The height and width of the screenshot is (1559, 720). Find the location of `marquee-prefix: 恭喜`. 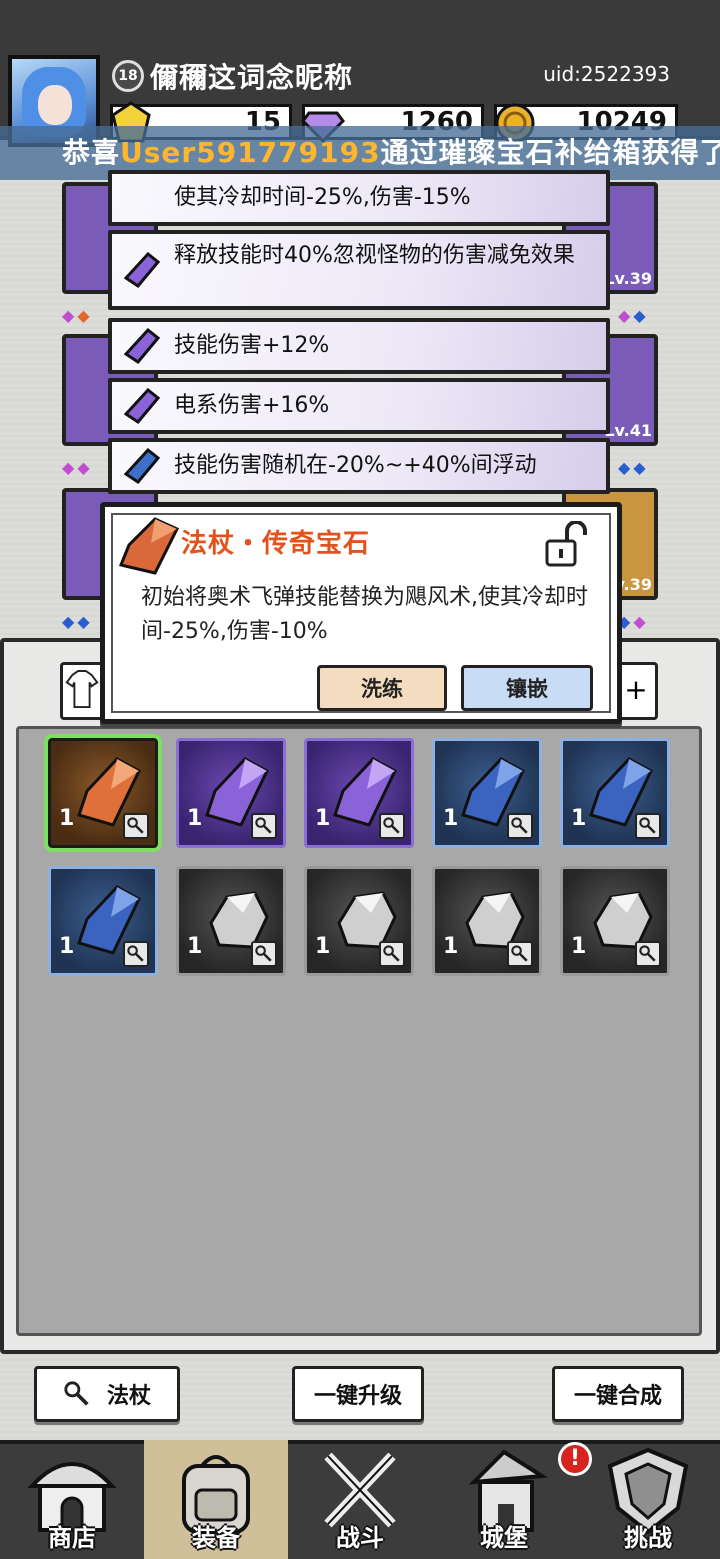

marquee-prefix: 恭喜 is located at coordinates (91, 152).